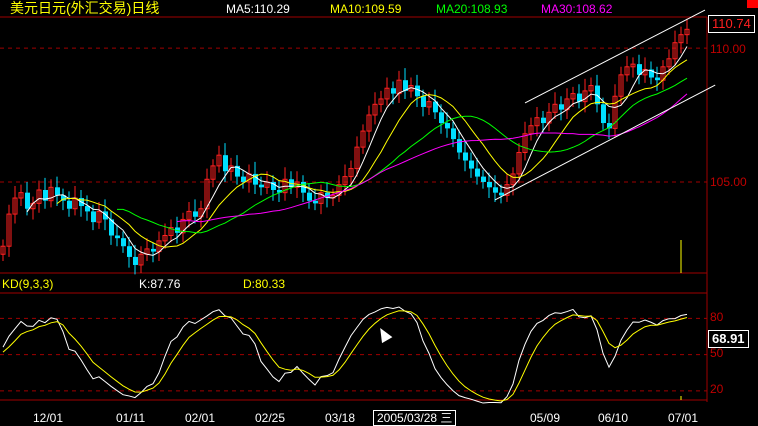 This screenshot has height=426, width=758. What do you see at coordinates (728, 182) in the screenshot?
I see `price-tick: 105.00` at bounding box center [728, 182].